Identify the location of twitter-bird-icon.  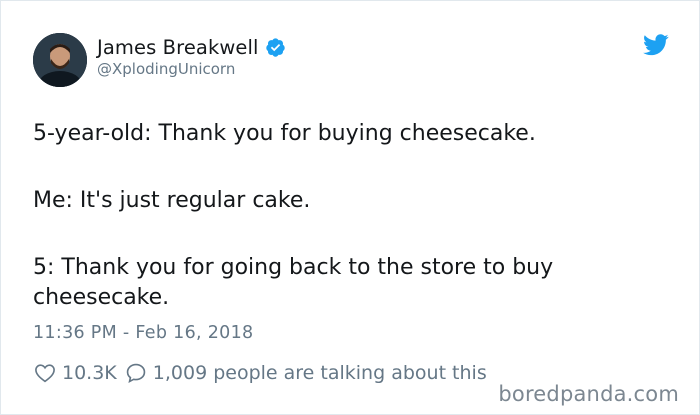
(656, 45).